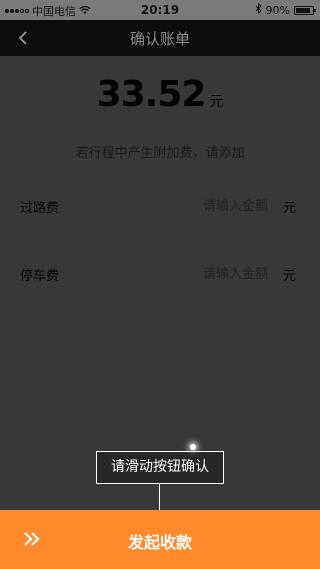 The image size is (320, 569). Describe the element at coordinates (289, 276) in the screenshot. I see `parking-fee-unit: 元` at that location.